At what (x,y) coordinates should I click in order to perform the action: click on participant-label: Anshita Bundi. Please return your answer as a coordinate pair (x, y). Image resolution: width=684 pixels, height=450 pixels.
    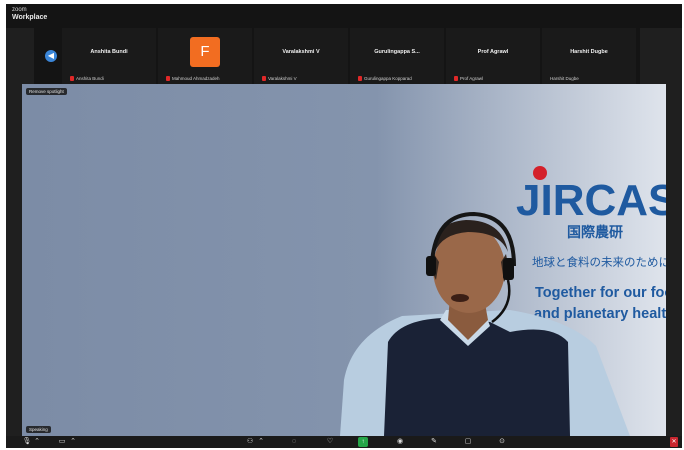
    Looking at the image, I should click on (87, 78).